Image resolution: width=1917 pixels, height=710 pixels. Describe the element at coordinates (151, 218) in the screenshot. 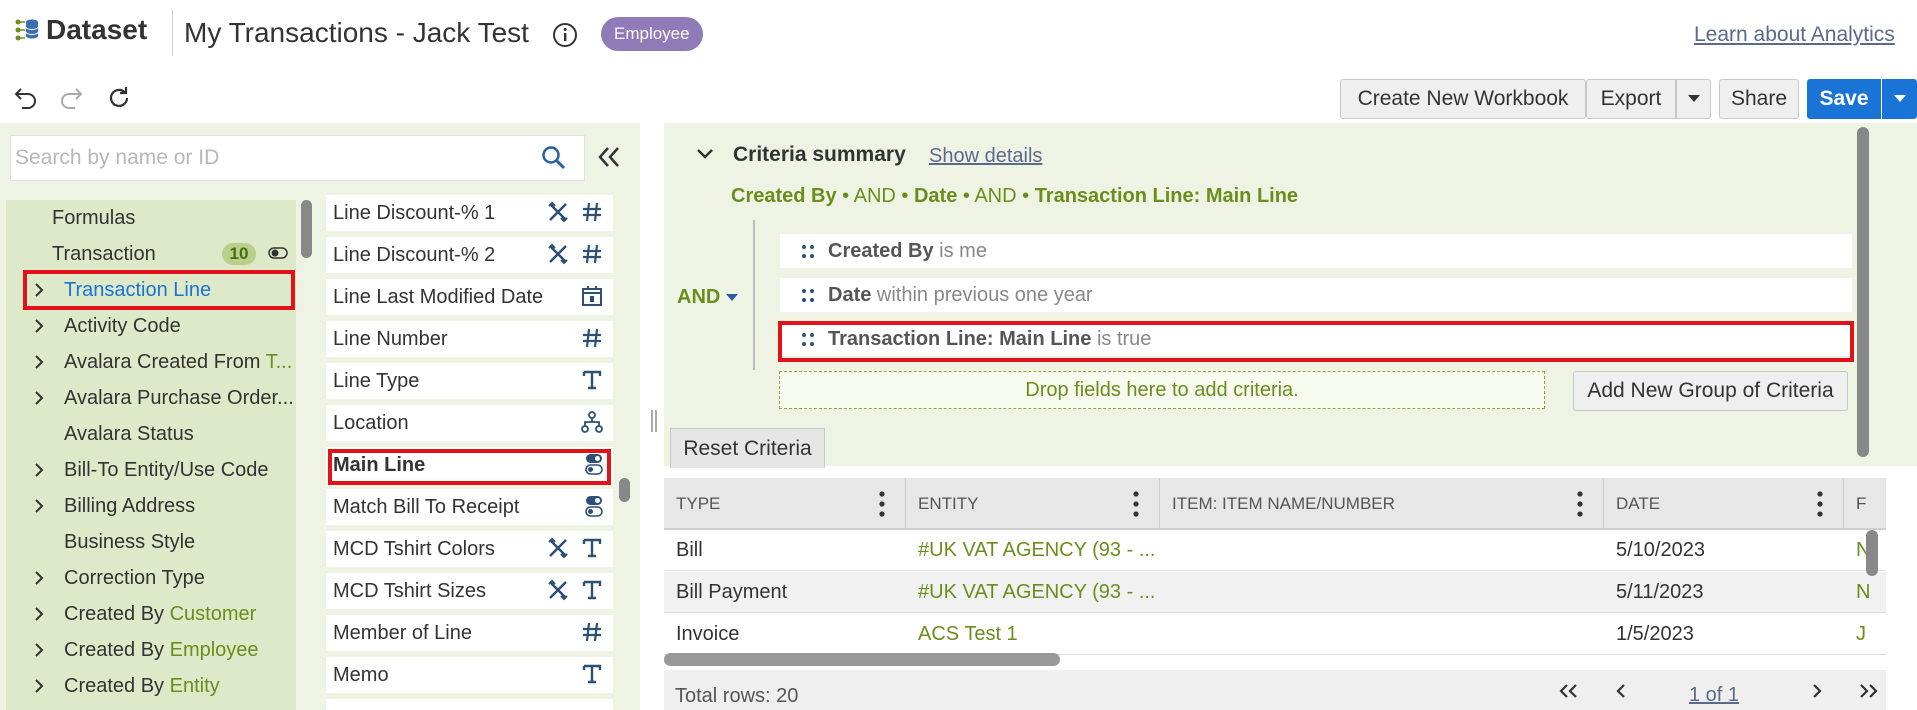

I see `tree-item-formulas: Formulas` at that location.